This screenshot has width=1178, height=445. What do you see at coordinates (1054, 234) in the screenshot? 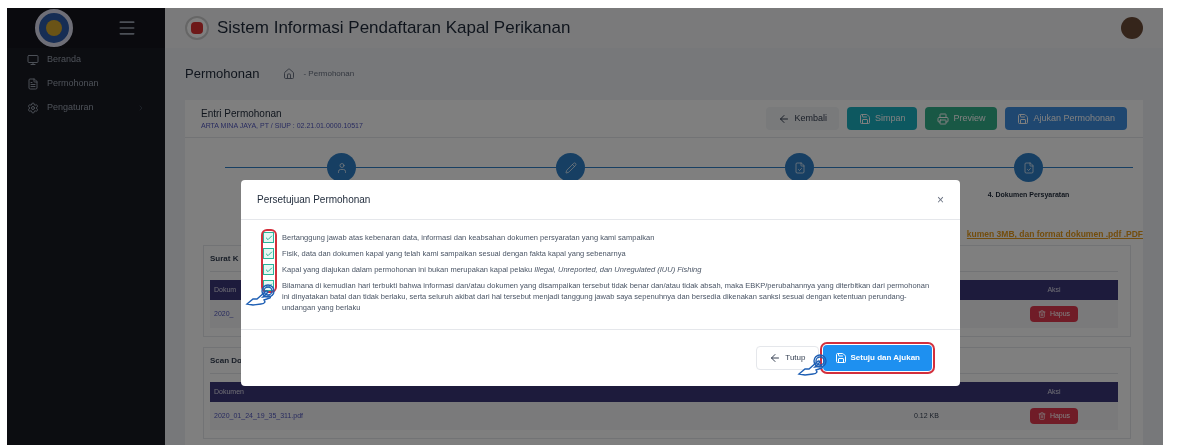
I see `upload-note: kumen 3MB, dan format dokumen .pdf .PDF` at bounding box center [1054, 234].